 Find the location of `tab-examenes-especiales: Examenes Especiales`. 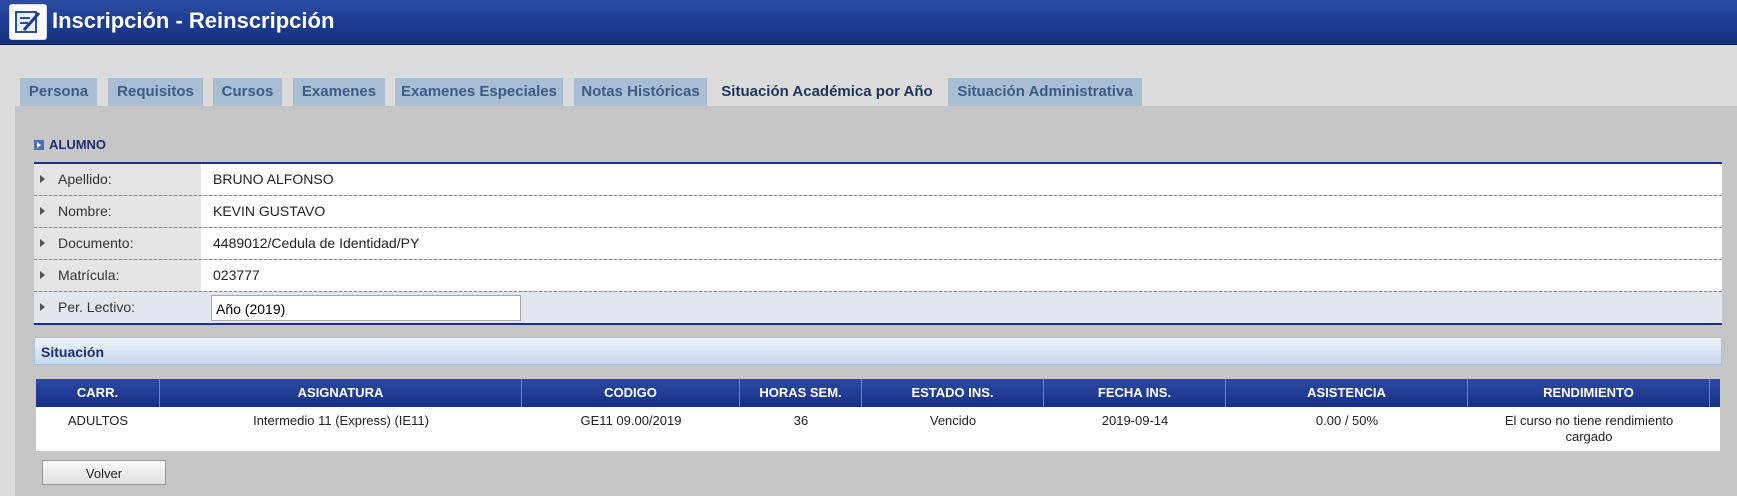

tab-examenes-especiales: Examenes Especiales is located at coordinates (479, 92).